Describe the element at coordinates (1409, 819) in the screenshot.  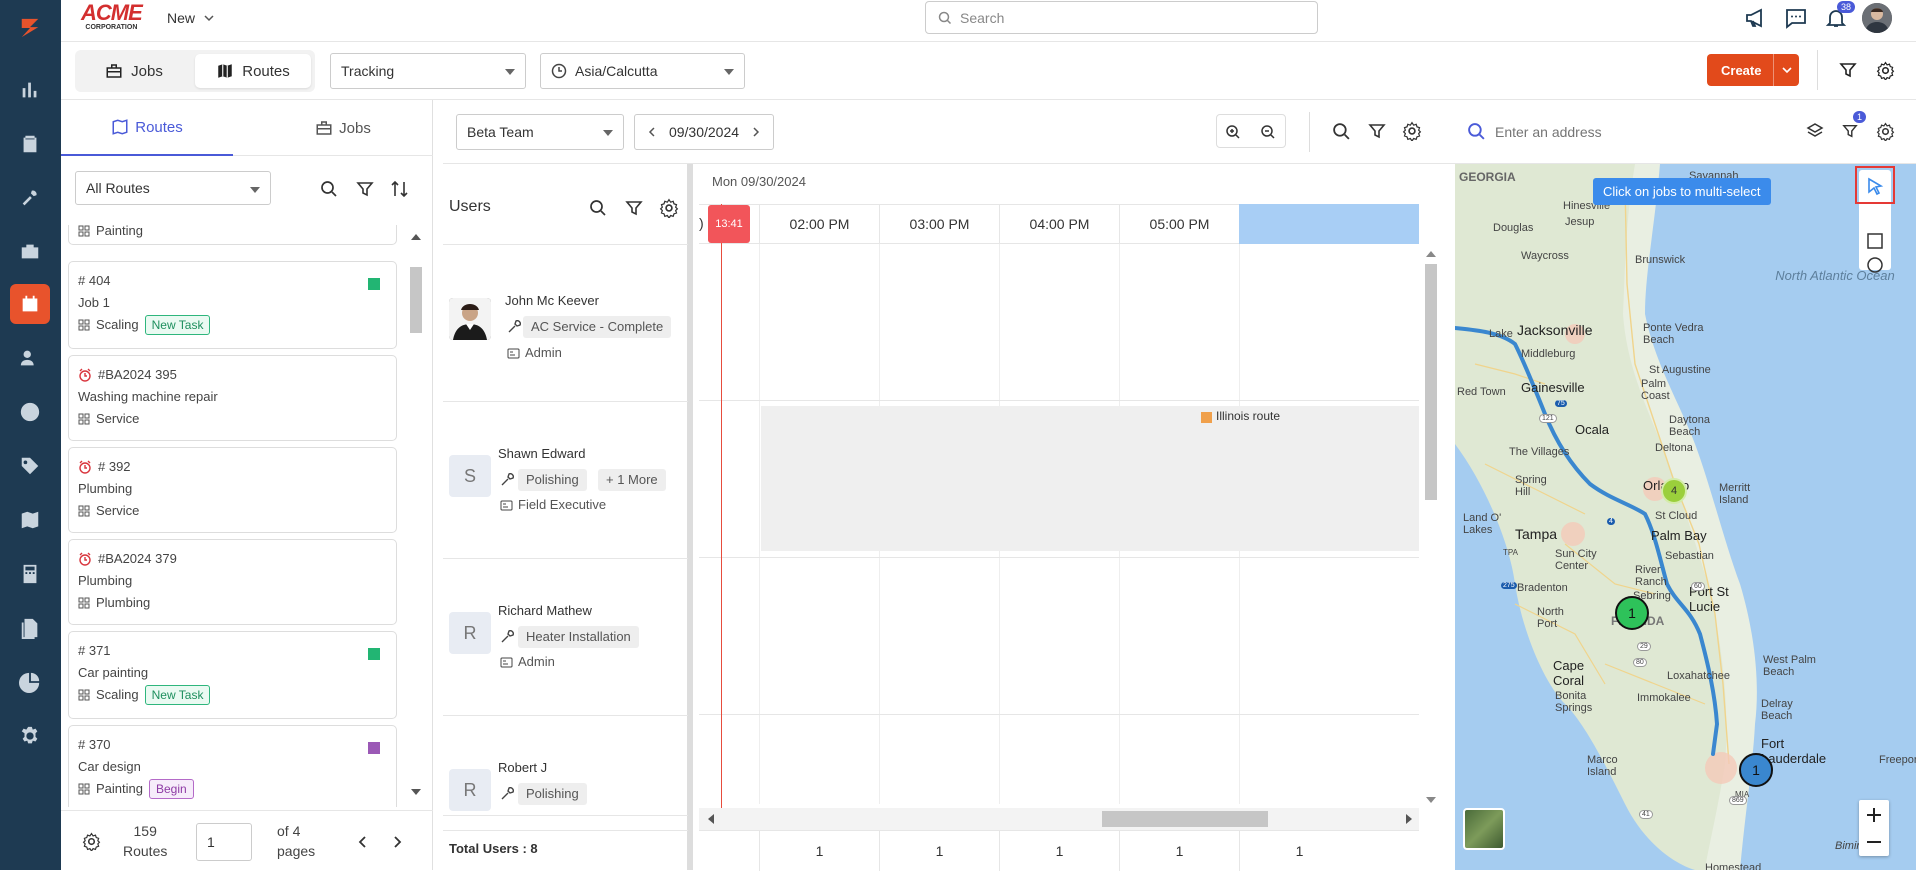
I see `scroll-right-icon` at that location.